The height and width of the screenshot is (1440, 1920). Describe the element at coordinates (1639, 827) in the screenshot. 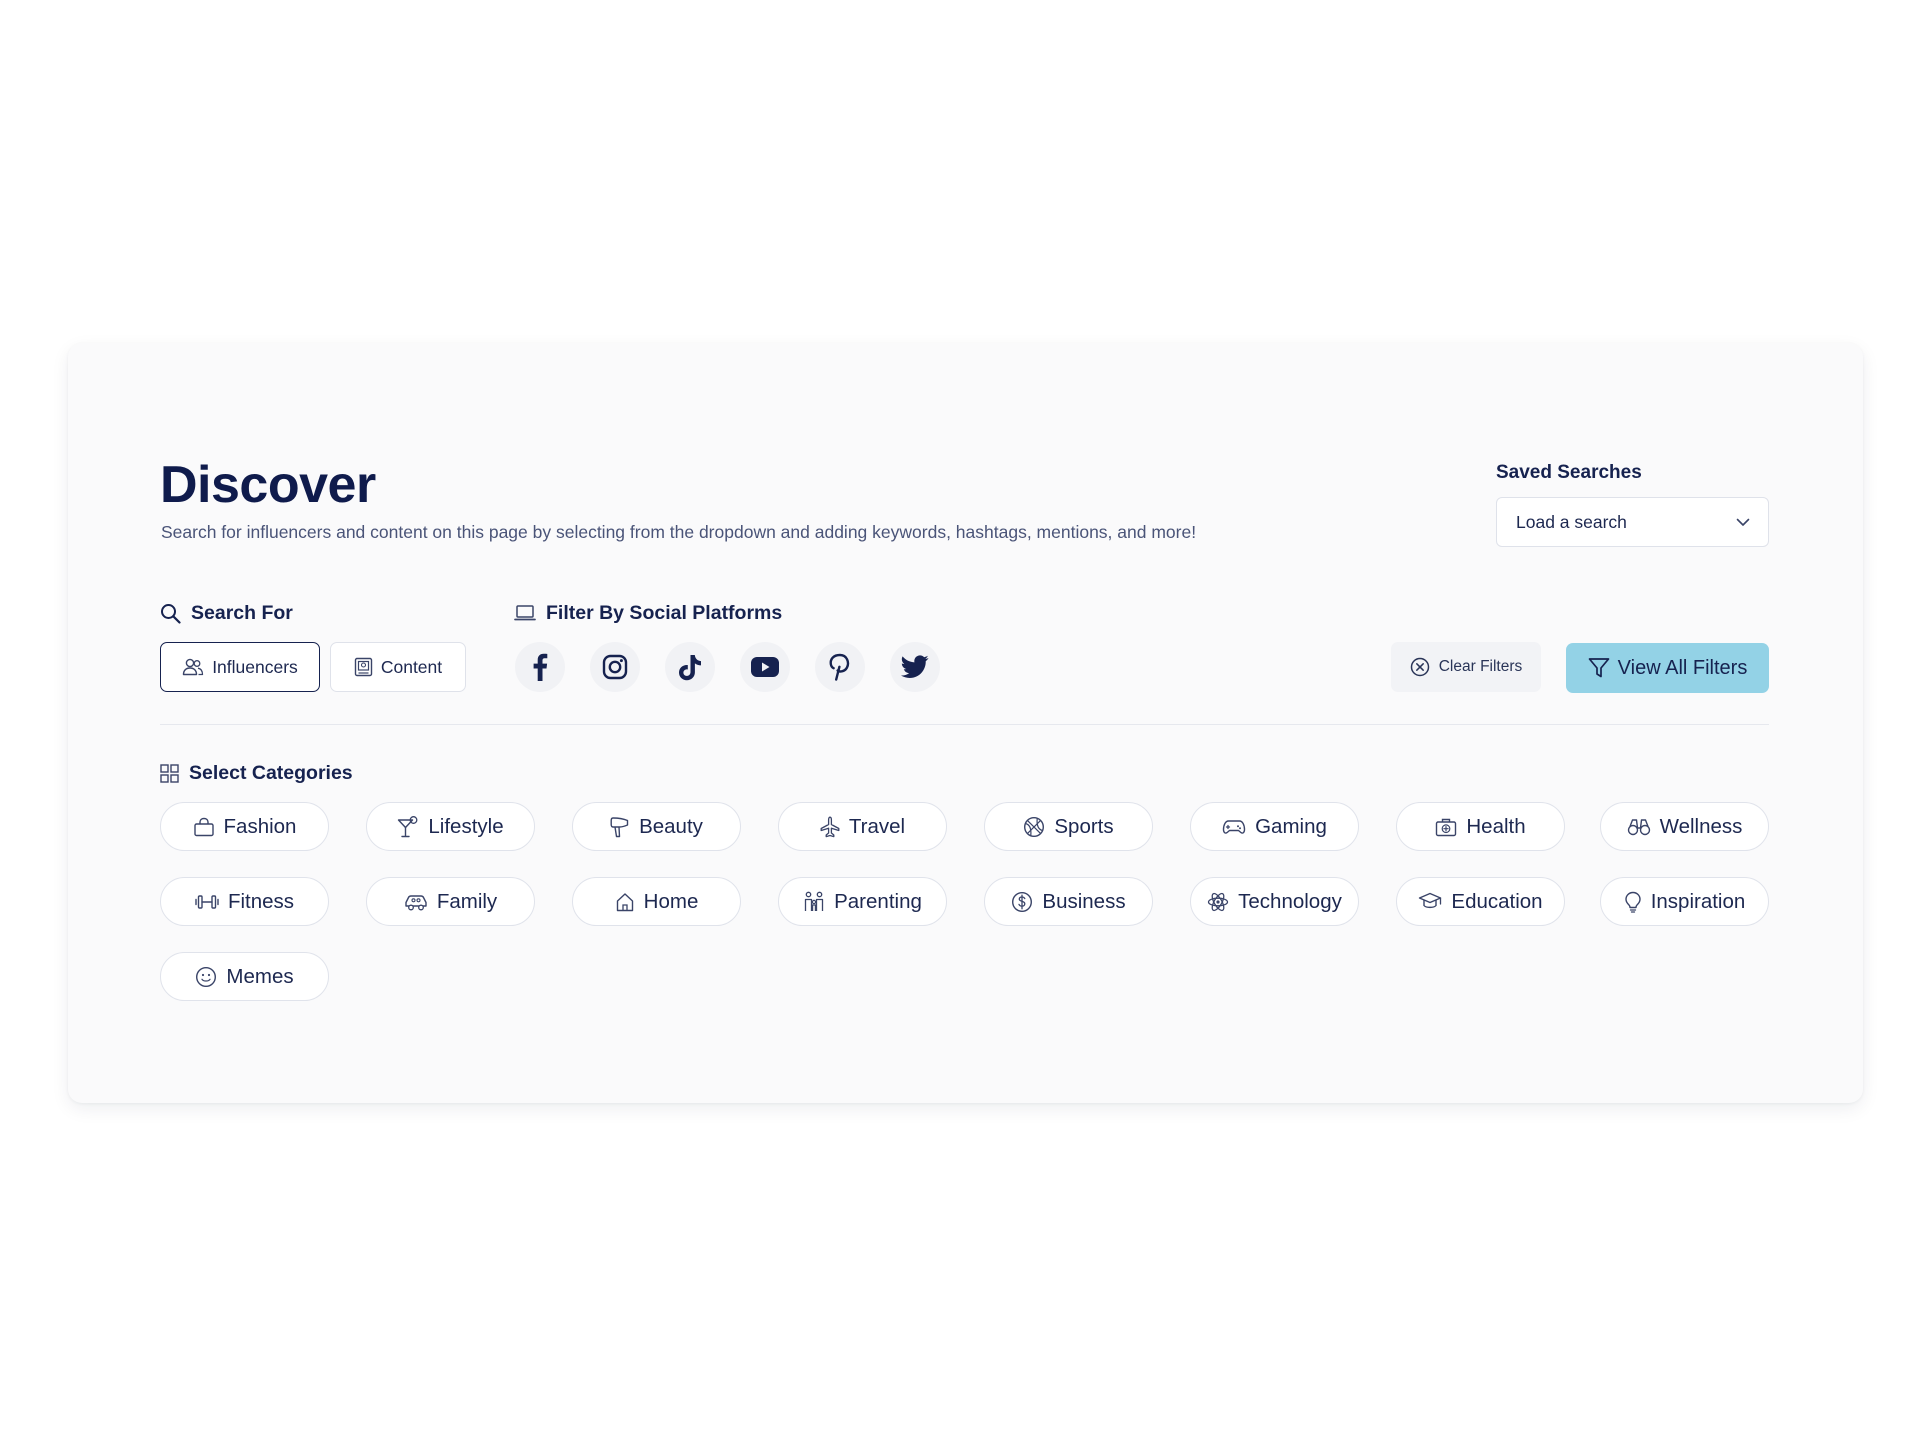

I see `binoculars-icon` at that location.